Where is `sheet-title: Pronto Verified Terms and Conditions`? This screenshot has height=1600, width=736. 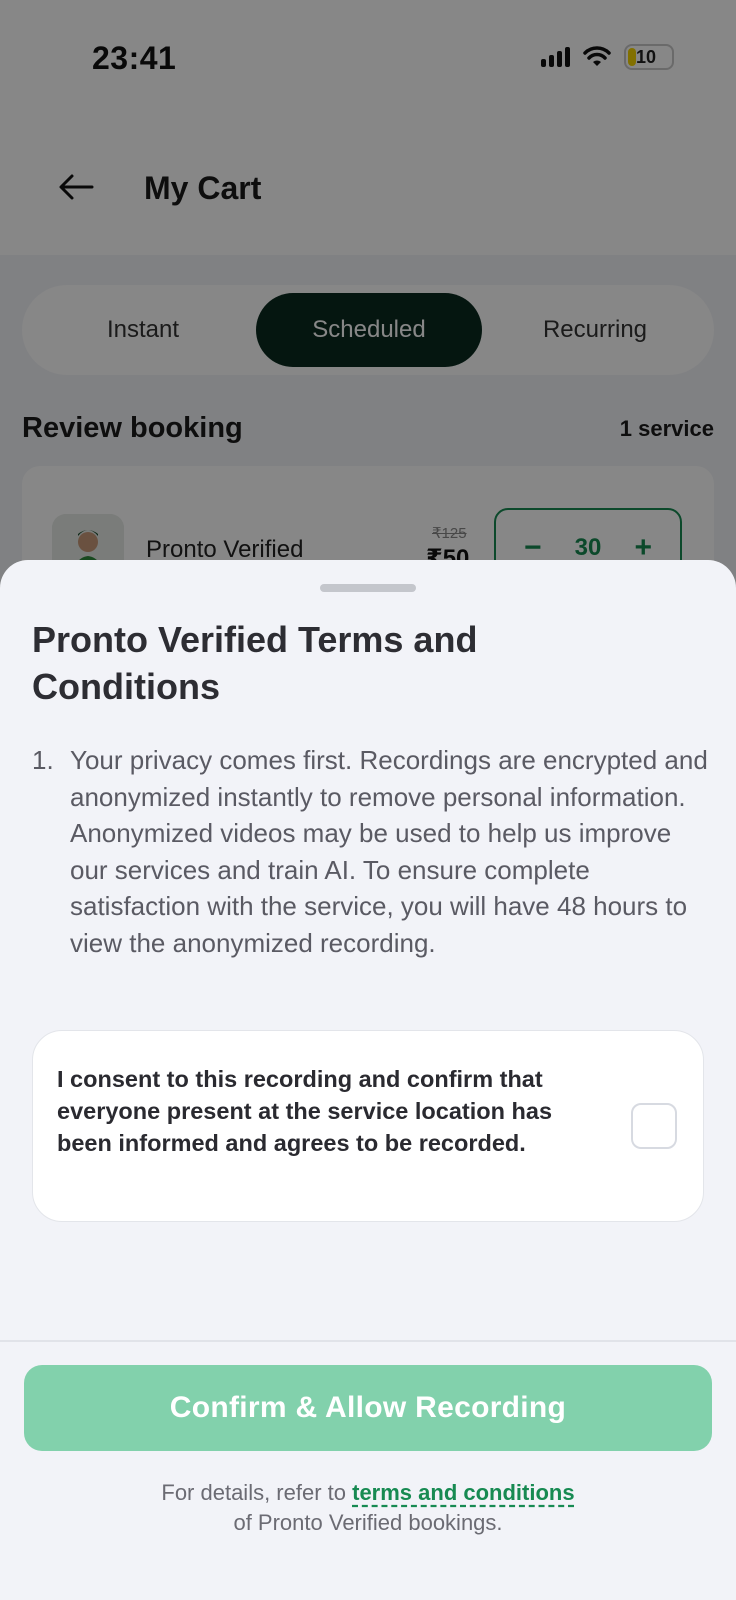
sheet-title: Pronto Verified Terms and Conditions is located at coordinates (255, 663).